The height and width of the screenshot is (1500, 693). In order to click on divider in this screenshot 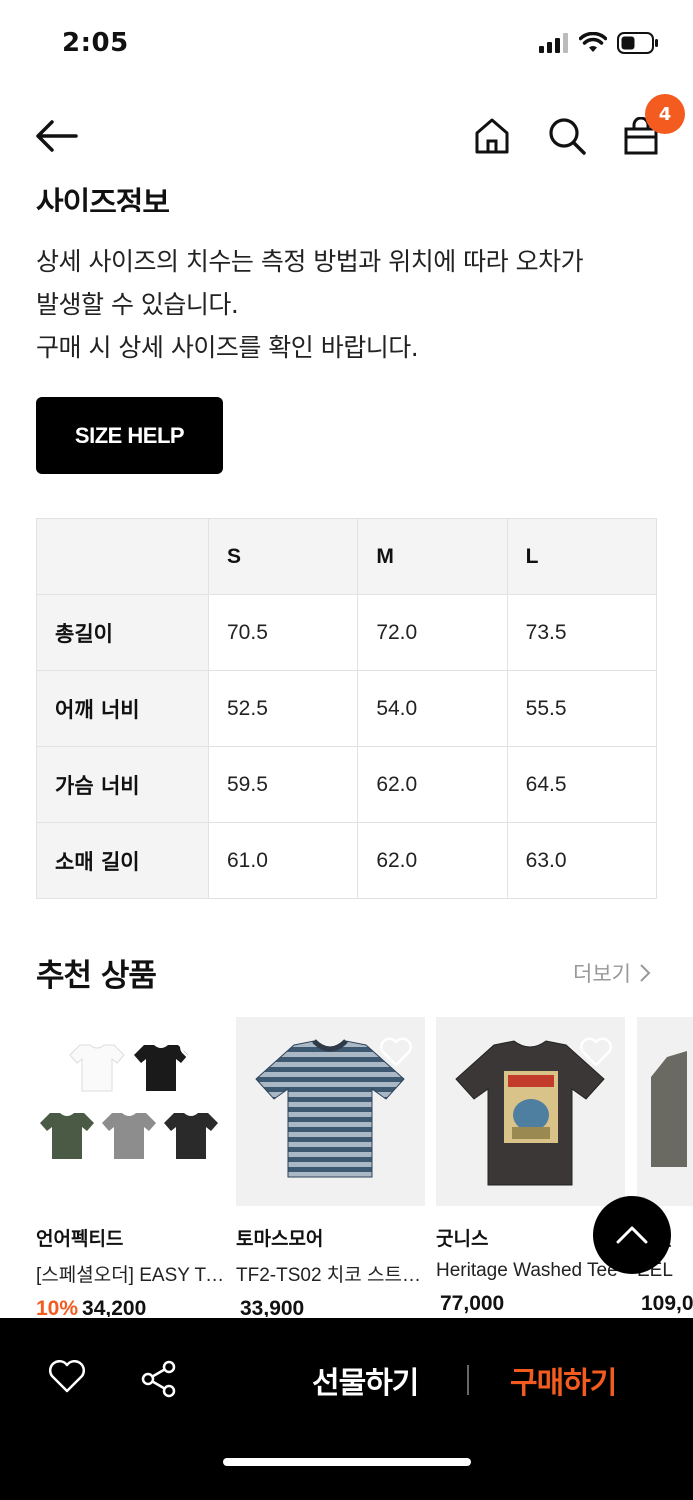, I will do `click(468, 1380)`.